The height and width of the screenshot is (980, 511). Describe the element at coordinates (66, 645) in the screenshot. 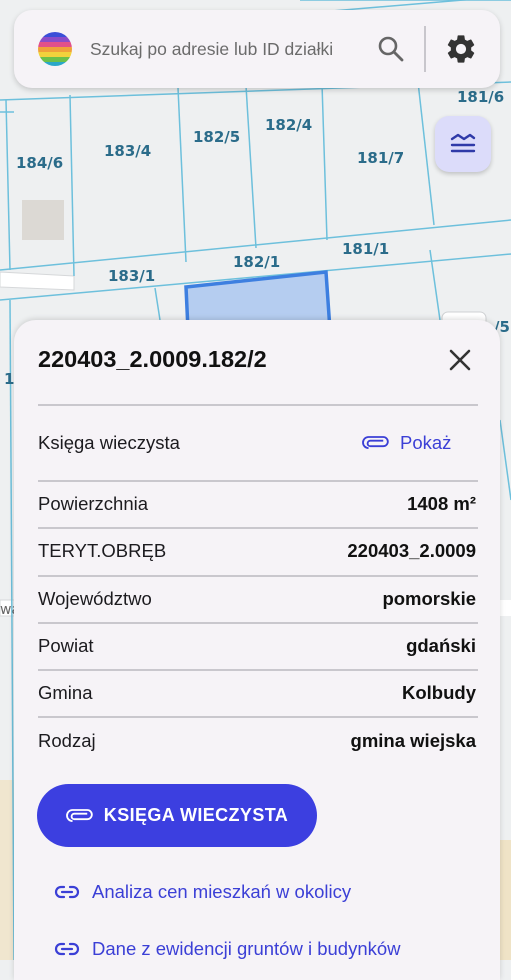

I see `county-label: Powiat` at that location.